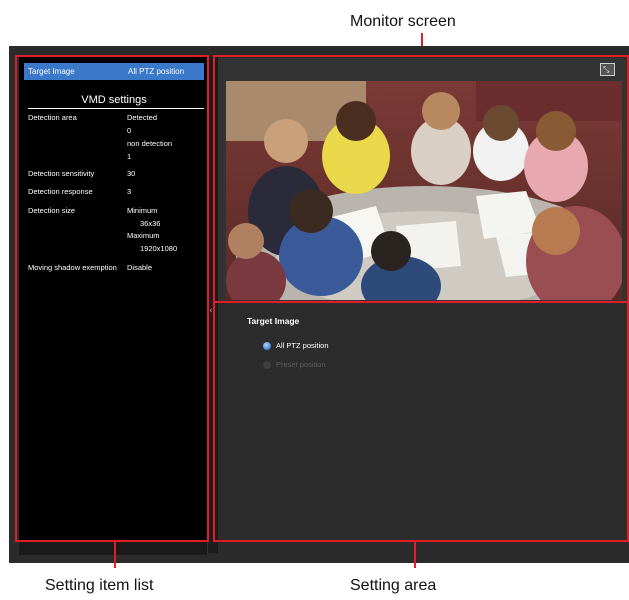  Describe the element at coordinates (115, 555) in the screenshot. I see `setting-item-list-leader` at that location.